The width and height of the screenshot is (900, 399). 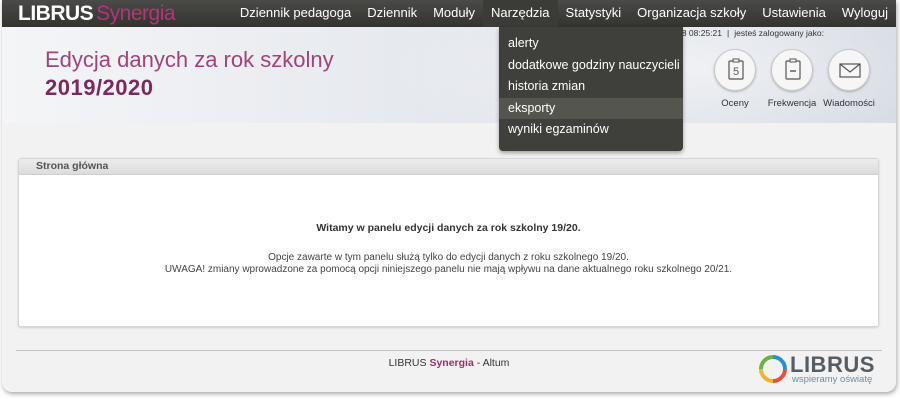 What do you see at coordinates (451, 363) in the screenshot?
I see `footer-product: Synergia` at bounding box center [451, 363].